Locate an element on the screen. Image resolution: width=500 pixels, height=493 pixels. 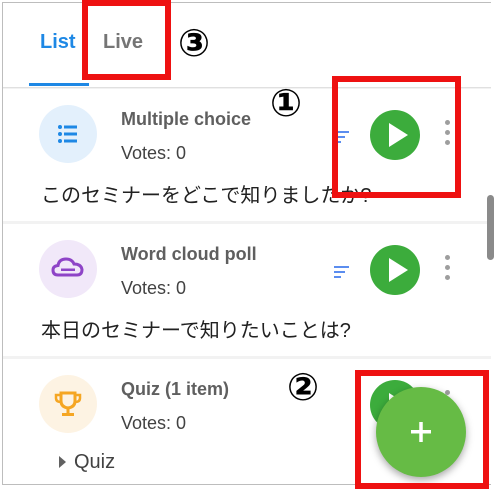
start-poll-button is located at coordinates (395, 270).